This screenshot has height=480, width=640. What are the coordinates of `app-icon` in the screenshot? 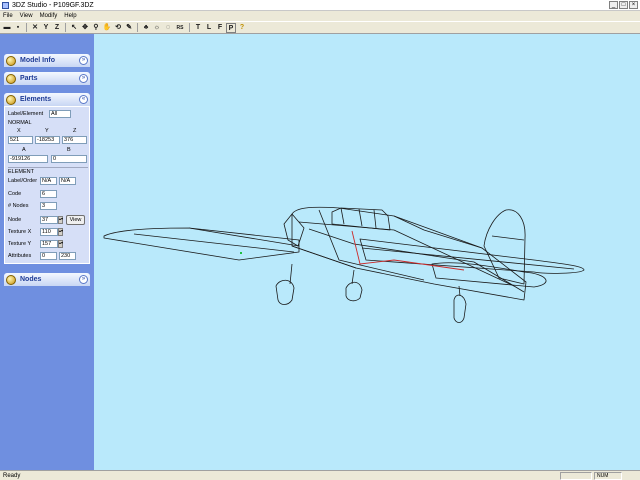 It's located at (5, 5).